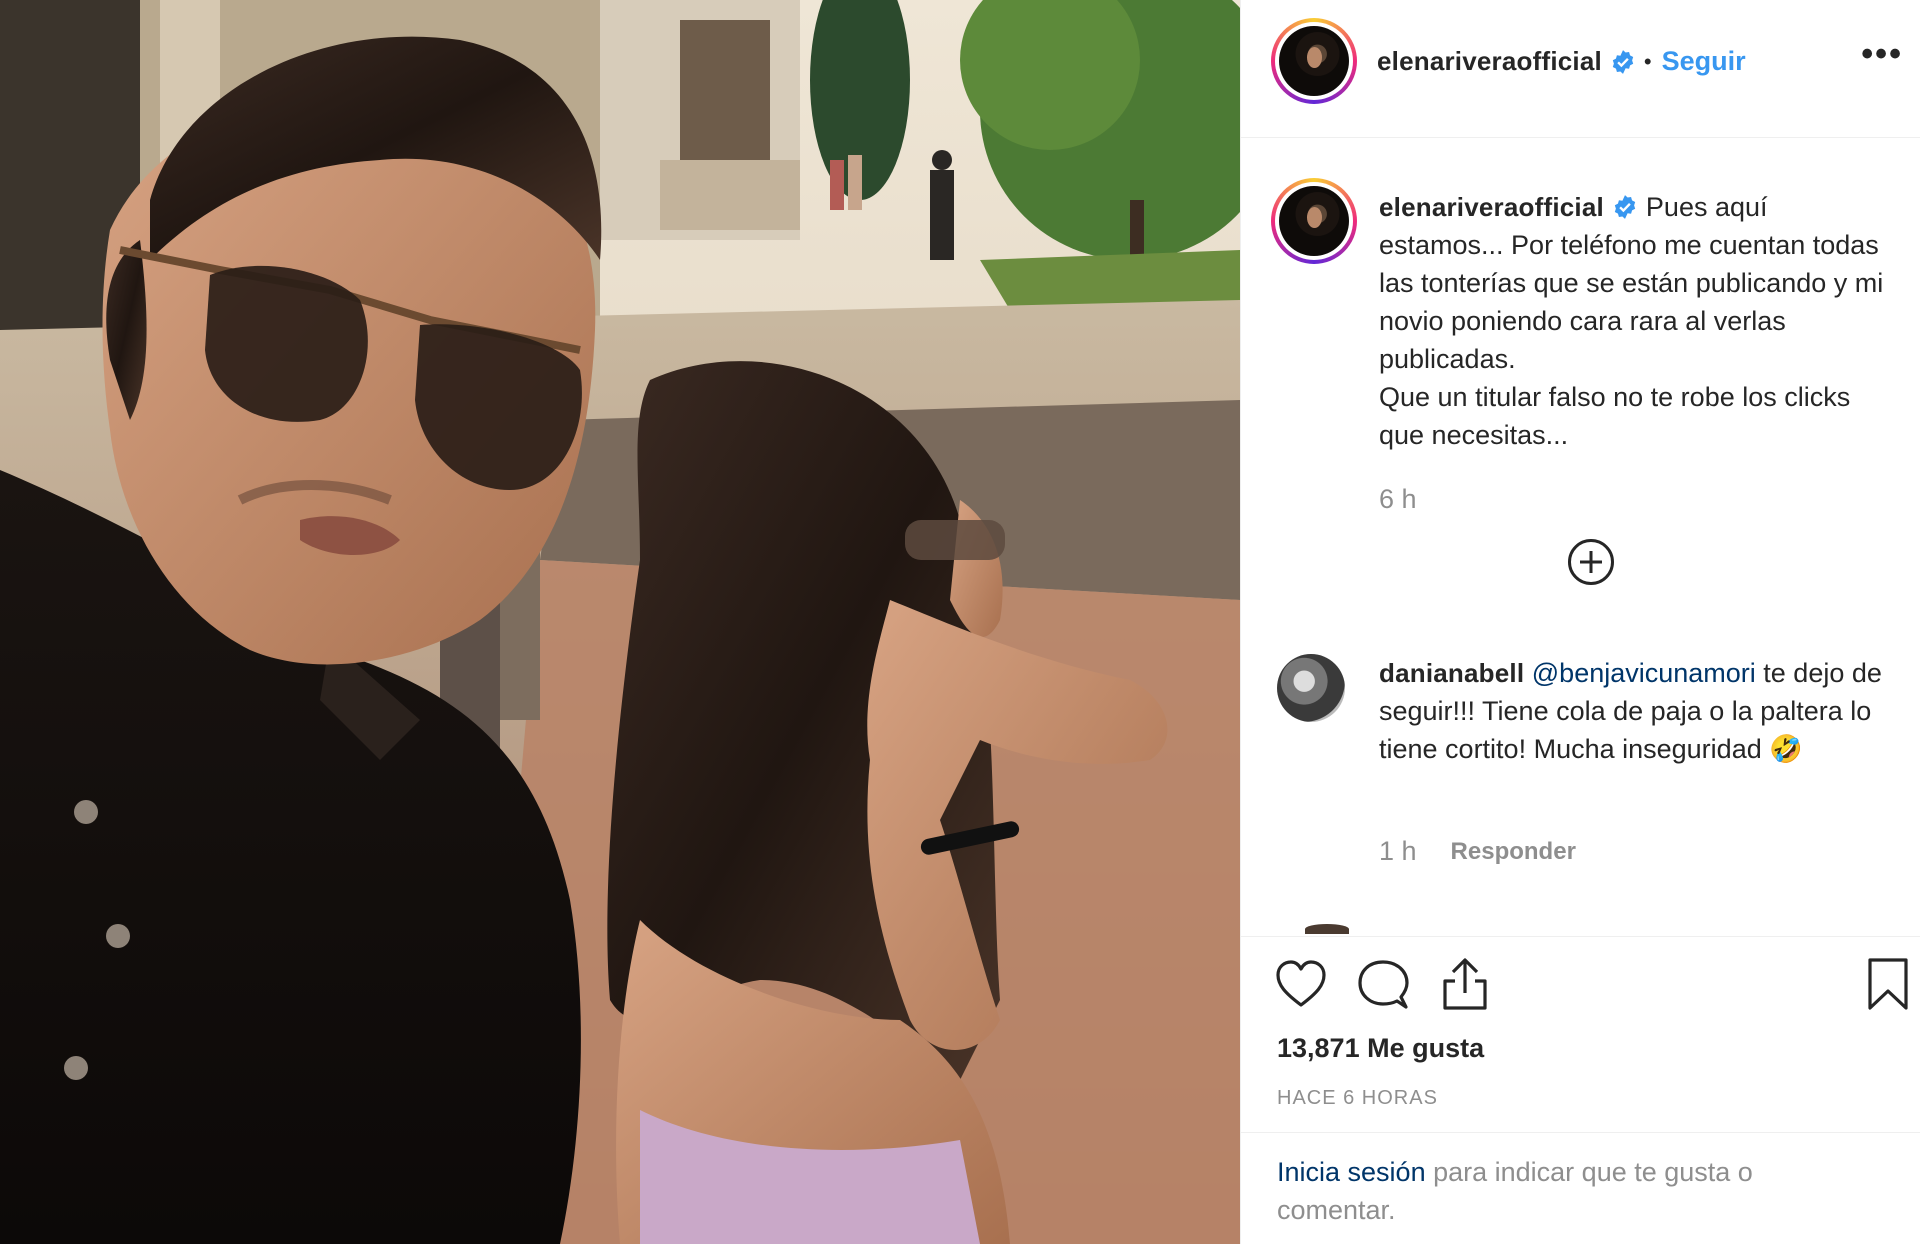 The width and height of the screenshot is (1920, 1244). I want to click on caption-timestamp: 6 h, so click(1398, 499).